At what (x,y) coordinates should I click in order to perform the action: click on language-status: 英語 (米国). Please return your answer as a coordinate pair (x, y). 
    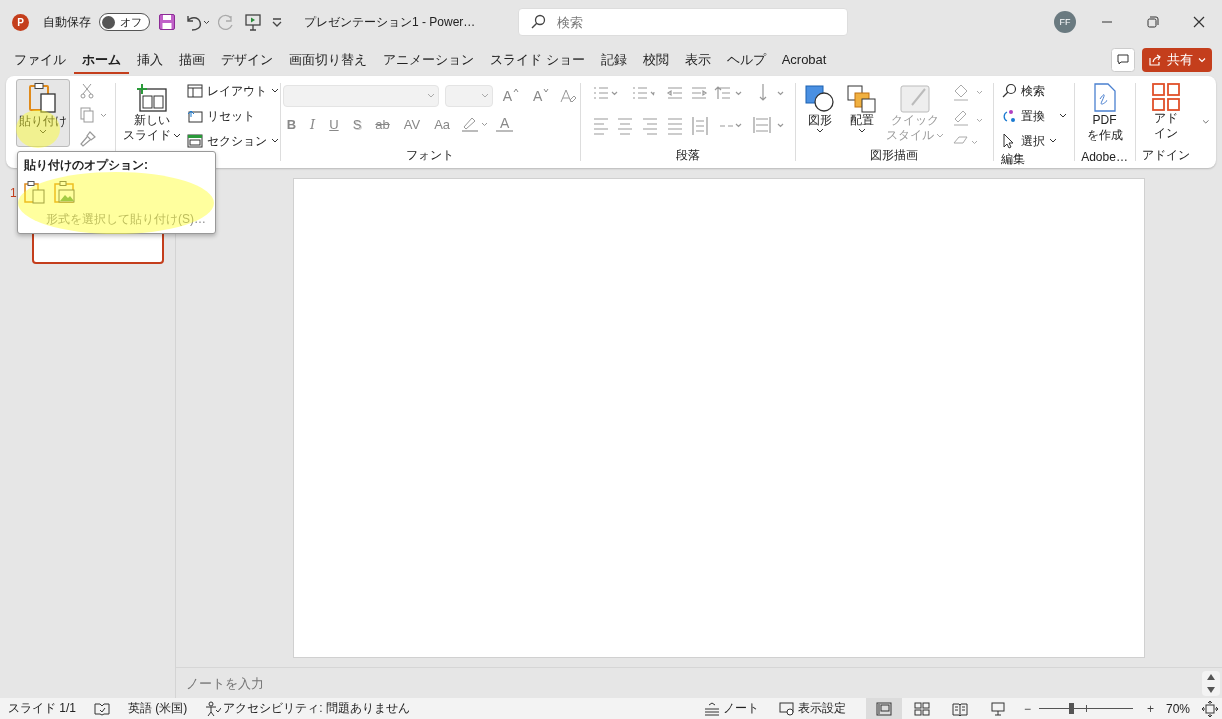
    Looking at the image, I should click on (158, 708).